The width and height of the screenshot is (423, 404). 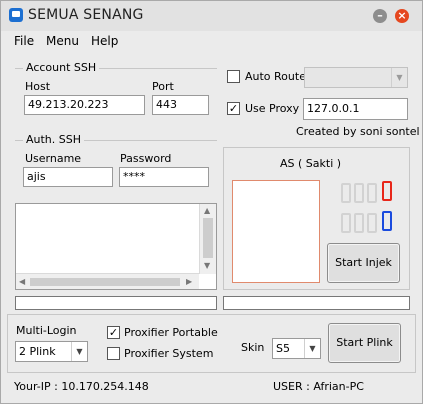 What do you see at coordinates (380, 16) in the screenshot?
I see `minimize-button: –` at bounding box center [380, 16].